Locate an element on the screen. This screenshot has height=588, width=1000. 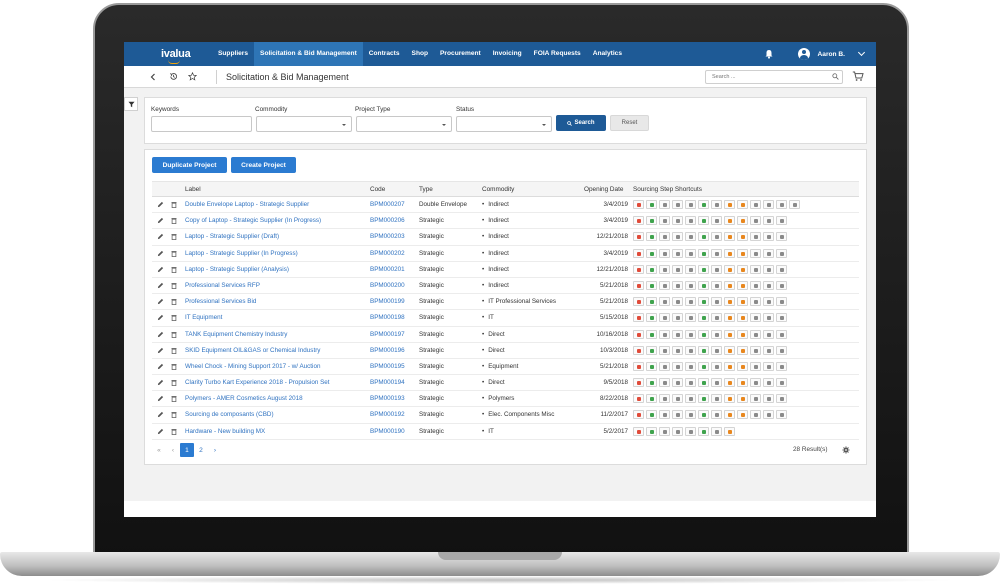
project-code-link: BPM000197 is located at coordinates (387, 334).